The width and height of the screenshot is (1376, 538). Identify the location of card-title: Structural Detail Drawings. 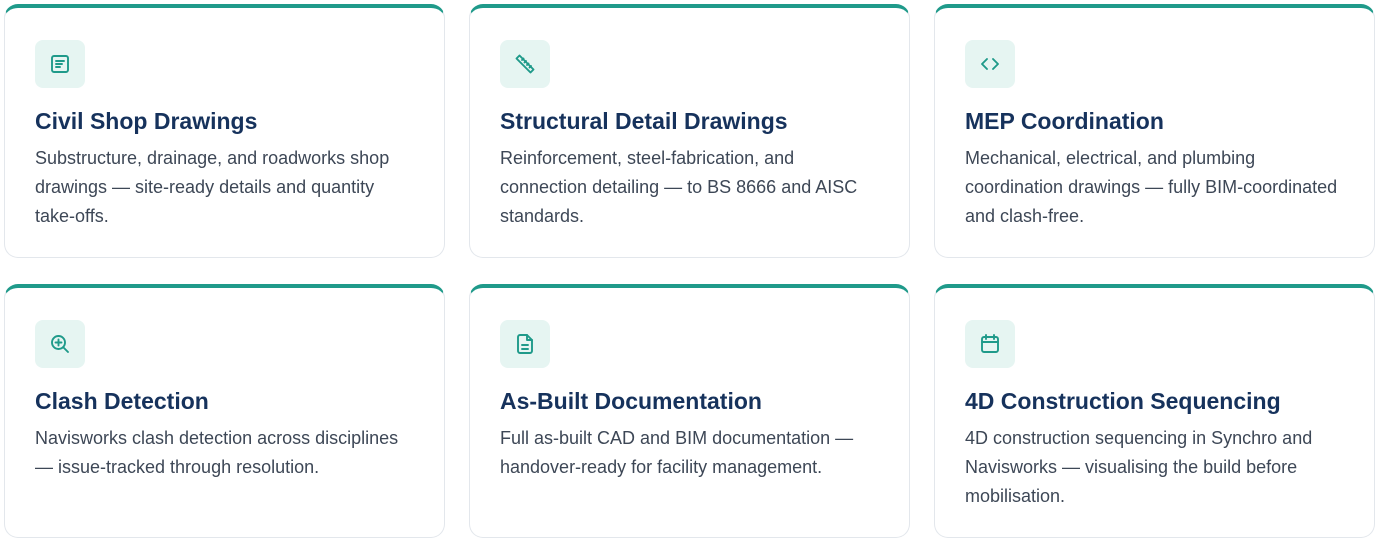
(644, 121).